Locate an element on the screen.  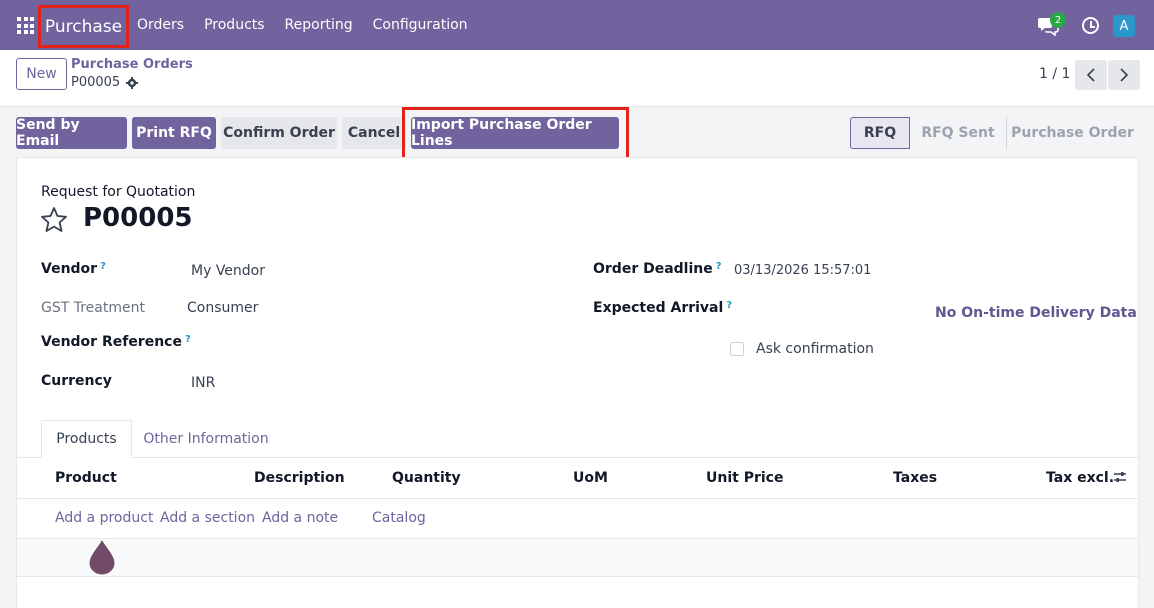
avatar: A is located at coordinates (1124, 26).